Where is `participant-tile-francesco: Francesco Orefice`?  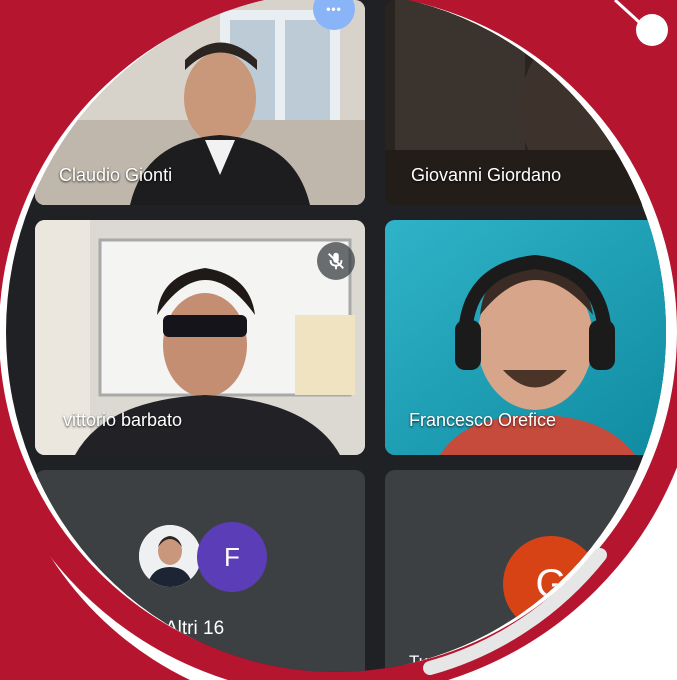 participant-tile-francesco: Francesco Orefice is located at coordinates (525, 337).